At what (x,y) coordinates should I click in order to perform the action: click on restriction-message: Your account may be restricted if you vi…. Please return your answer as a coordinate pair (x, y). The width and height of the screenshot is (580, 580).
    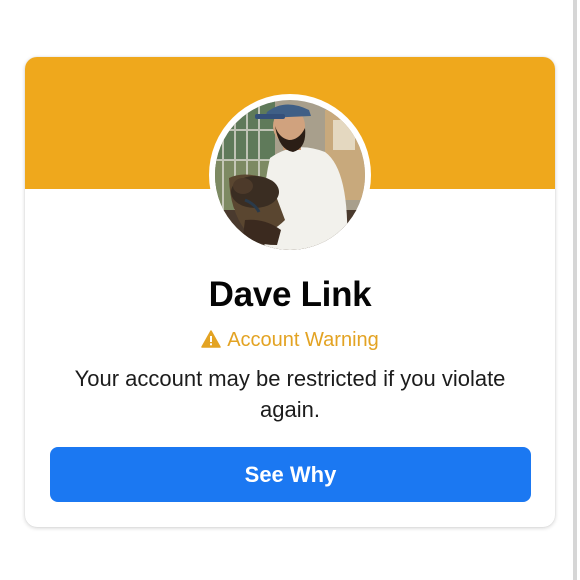
    Looking at the image, I should click on (290, 394).